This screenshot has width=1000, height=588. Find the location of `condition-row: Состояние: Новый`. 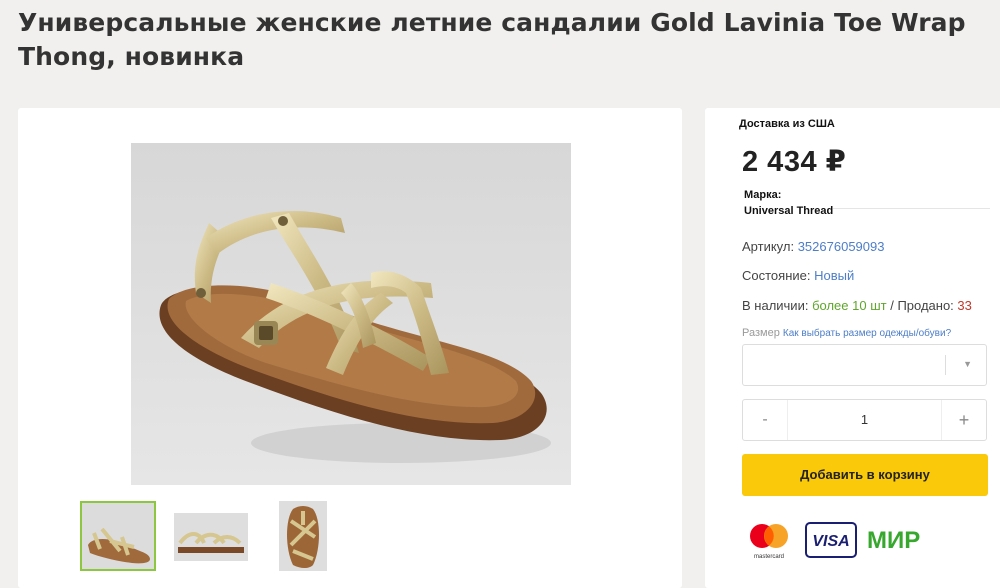

condition-row: Состояние: Новый is located at coordinates (798, 275).